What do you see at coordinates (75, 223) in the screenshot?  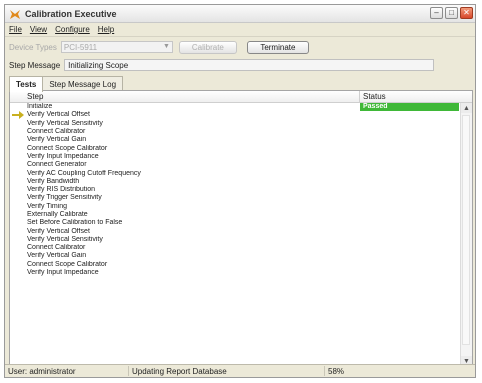 I see `step-cell: Set Before Calibration to False` at bounding box center [75, 223].